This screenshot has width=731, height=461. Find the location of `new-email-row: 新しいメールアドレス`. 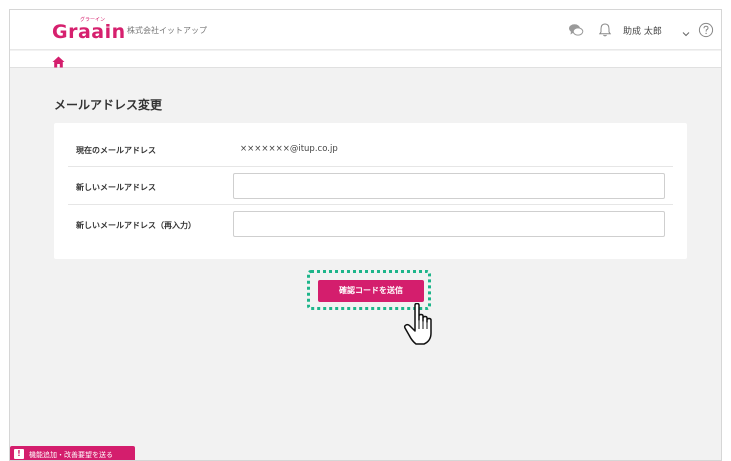

new-email-row: 新しいメールアドレス is located at coordinates (370, 186).